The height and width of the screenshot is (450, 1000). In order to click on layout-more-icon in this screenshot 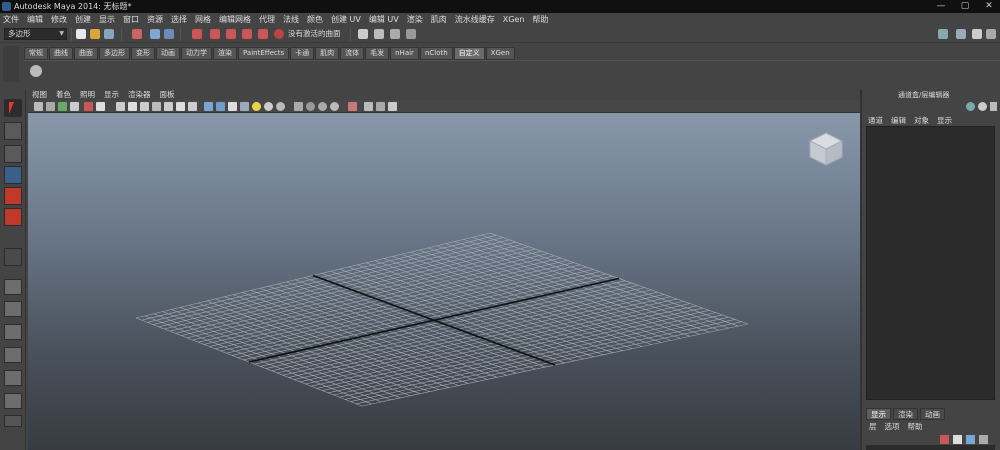, I will do `click(13, 421)`.